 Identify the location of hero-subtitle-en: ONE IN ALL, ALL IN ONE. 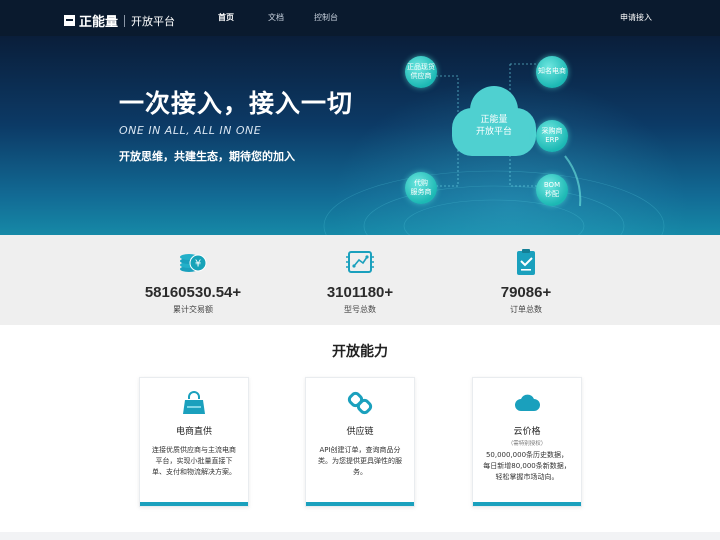
(190, 130).